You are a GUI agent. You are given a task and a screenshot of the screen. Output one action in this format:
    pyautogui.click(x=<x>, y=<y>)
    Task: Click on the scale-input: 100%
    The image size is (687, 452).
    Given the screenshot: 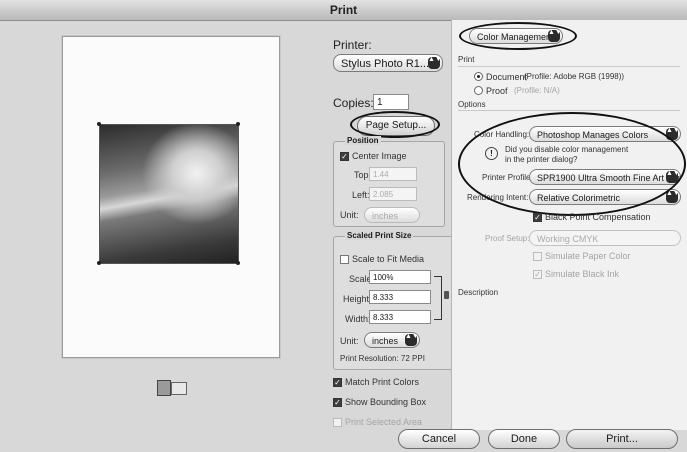 What is the action you would take?
    pyautogui.click(x=400, y=277)
    